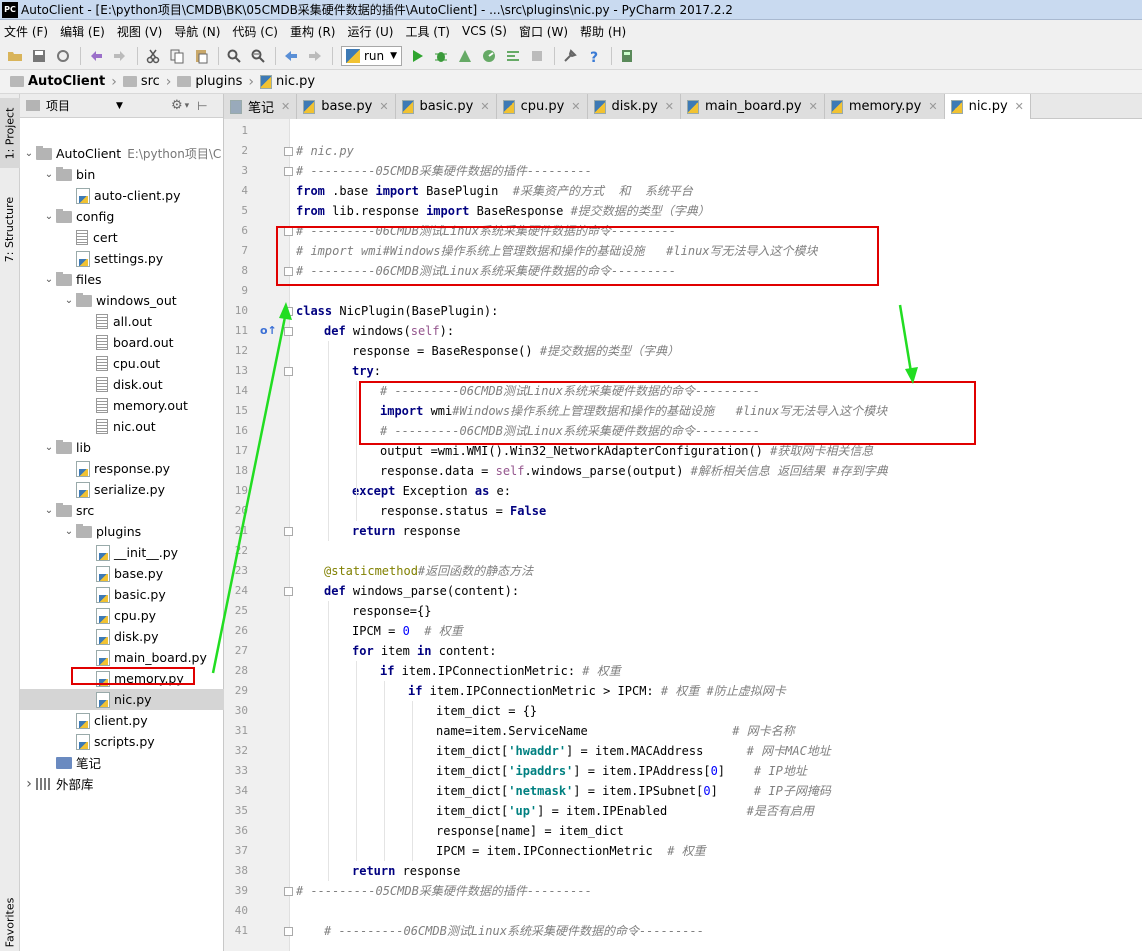  Describe the element at coordinates (122, 300) in the screenshot. I see `tree-item: ⌄ windows_out` at that location.